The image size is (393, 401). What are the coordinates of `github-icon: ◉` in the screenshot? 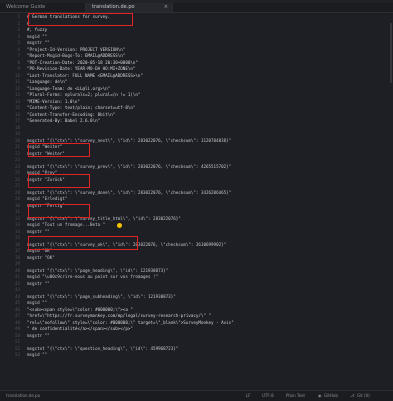 It's located at (320, 396).